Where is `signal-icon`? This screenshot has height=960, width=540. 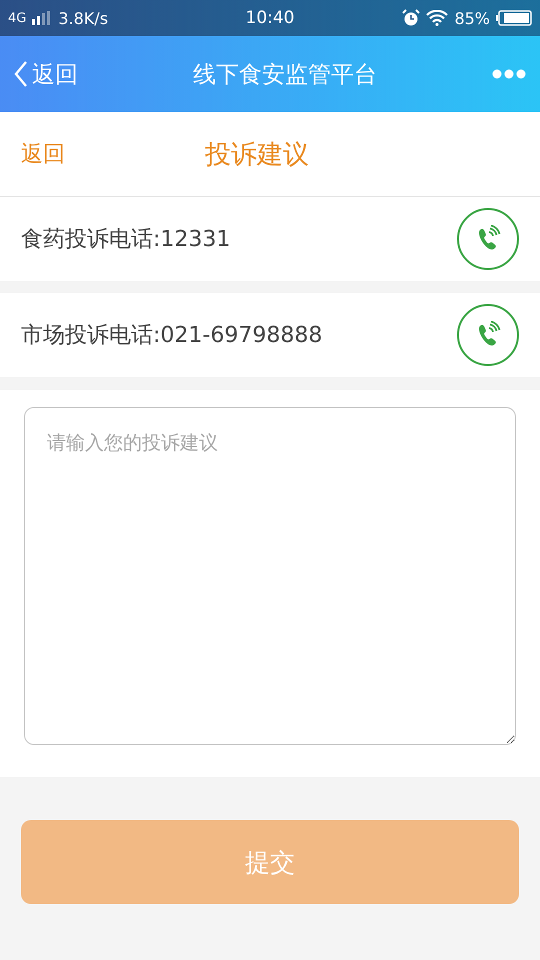 signal-icon is located at coordinates (42, 18).